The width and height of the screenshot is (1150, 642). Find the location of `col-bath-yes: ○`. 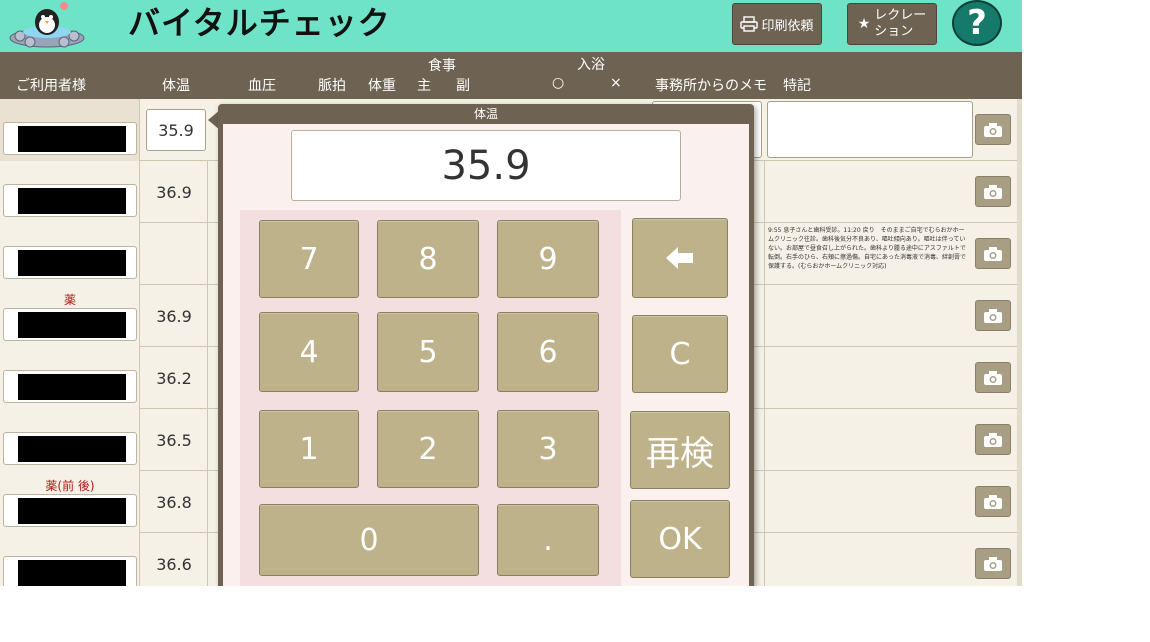

col-bath-yes: ○ is located at coordinates (558, 83).